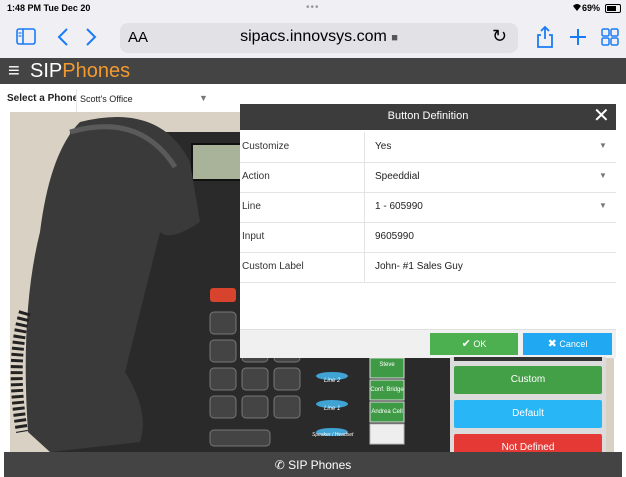 The width and height of the screenshot is (626, 477). I want to click on dialog-titlebar: Button Definition ✕, so click(428, 117).